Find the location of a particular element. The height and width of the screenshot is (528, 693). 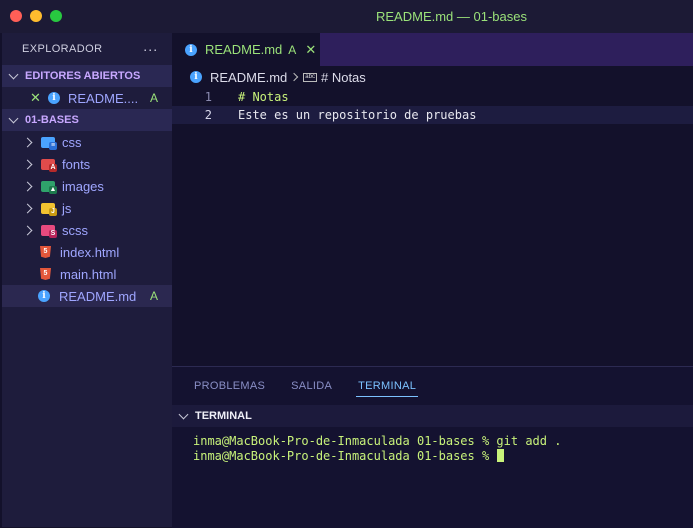

folder-item-js: J js is located at coordinates (87, 208).